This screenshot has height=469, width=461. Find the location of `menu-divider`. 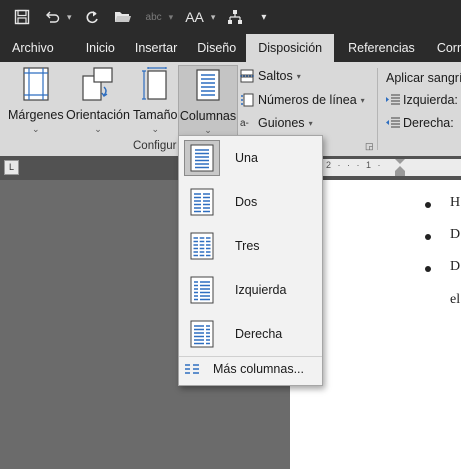

menu-divider is located at coordinates (250, 356).